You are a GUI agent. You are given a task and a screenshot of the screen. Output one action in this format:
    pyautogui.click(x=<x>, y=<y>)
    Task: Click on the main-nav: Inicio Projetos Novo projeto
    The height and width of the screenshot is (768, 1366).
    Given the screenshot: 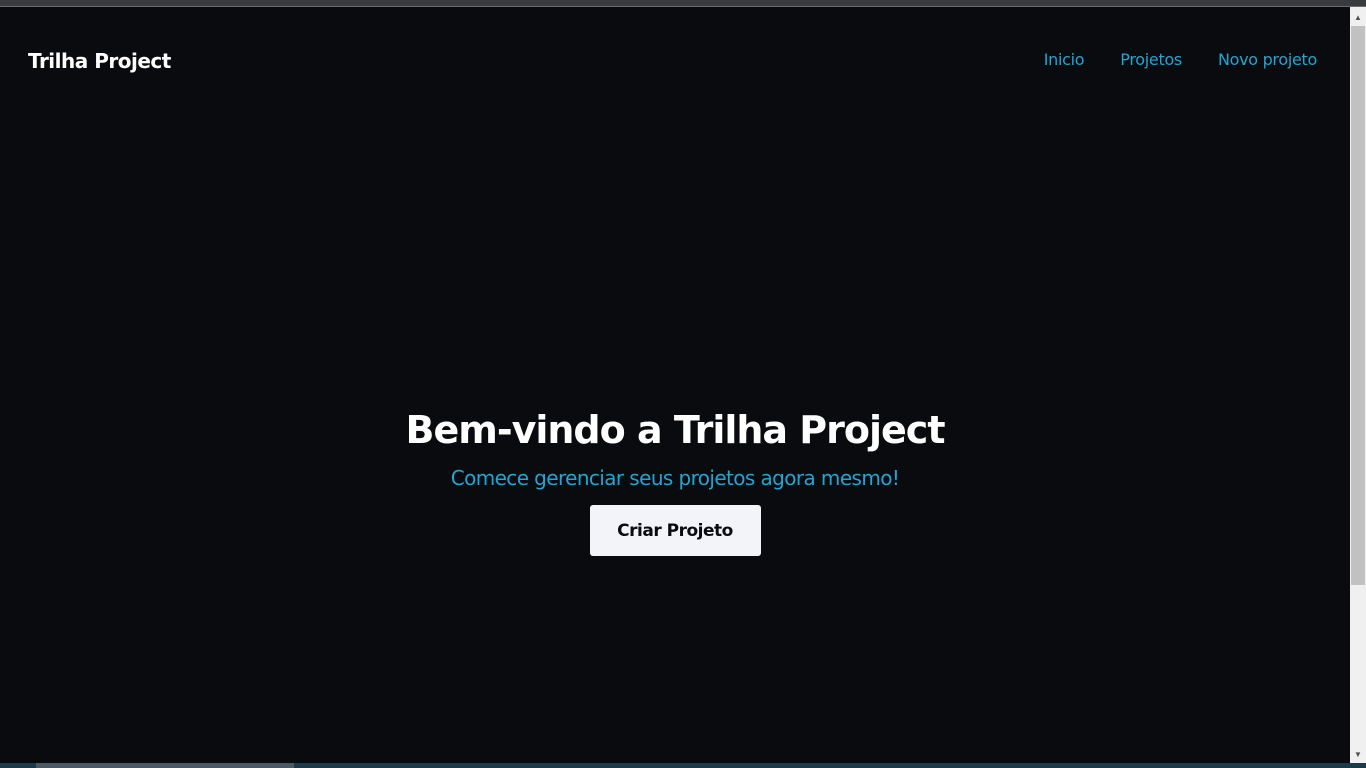 What is the action you would take?
    pyautogui.click(x=1181, y=59)
    